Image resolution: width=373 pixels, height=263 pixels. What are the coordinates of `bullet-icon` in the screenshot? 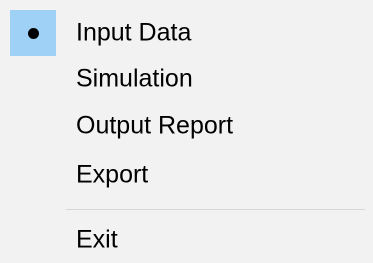 It's located at (33, 33).